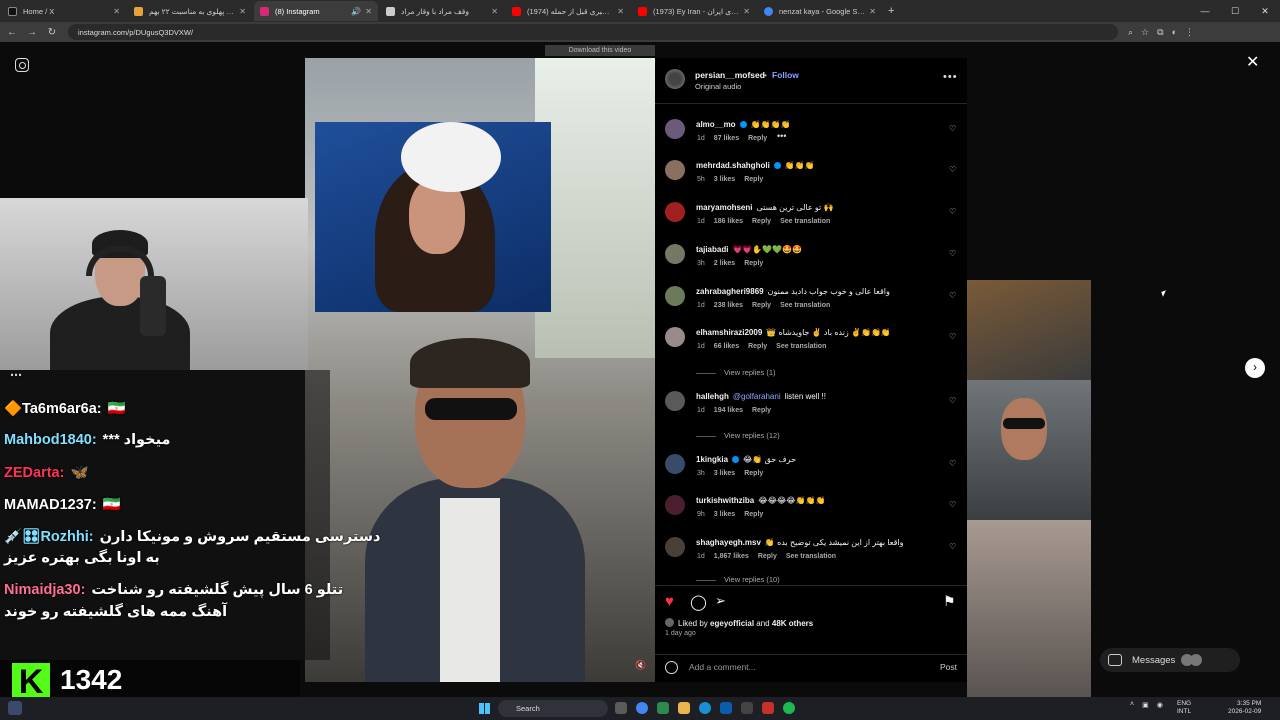 The width and height of the screenshot is (1280, 720). I want to click on instagram-logo-icon, so click(22, 65).